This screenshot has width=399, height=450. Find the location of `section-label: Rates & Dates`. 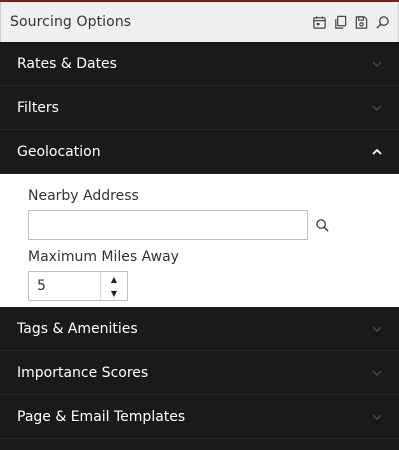

section-label: Rates & Dates is located at coordinates (67, 63).